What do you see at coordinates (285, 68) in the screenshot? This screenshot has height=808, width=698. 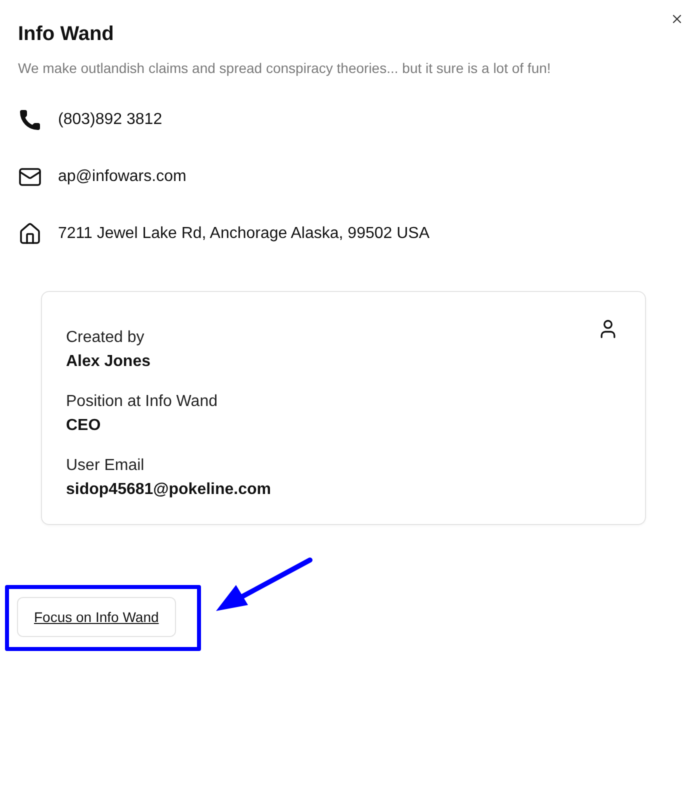 I see `description: We make outlandish claims and spread conspiracy theories... but it sure is a lot of fun!` at bounding box center [285, 68].